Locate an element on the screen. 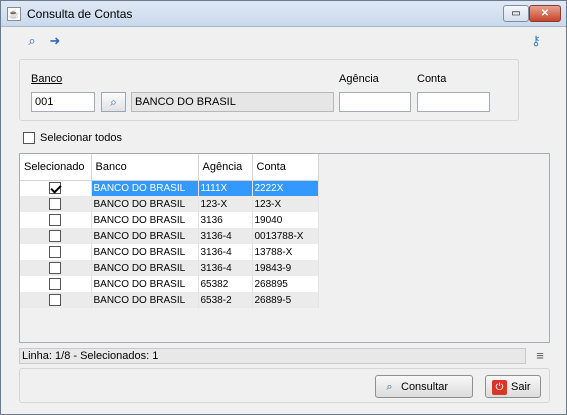 The width and height of the screenshot is (567, 415). conta-cell: 19843-9 is located at coordinates (285, 268).